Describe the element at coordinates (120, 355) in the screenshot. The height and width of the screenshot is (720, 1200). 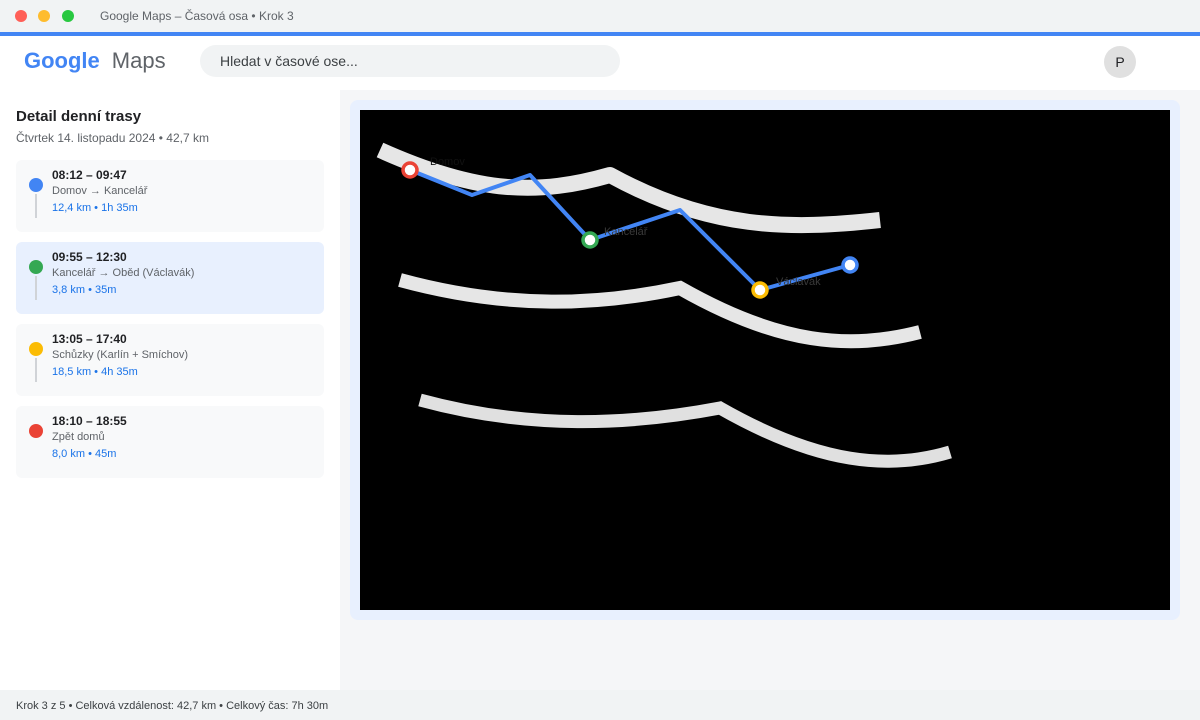
I see `segment-place: Schůzky (Karlín + Smíchov)` at that location.